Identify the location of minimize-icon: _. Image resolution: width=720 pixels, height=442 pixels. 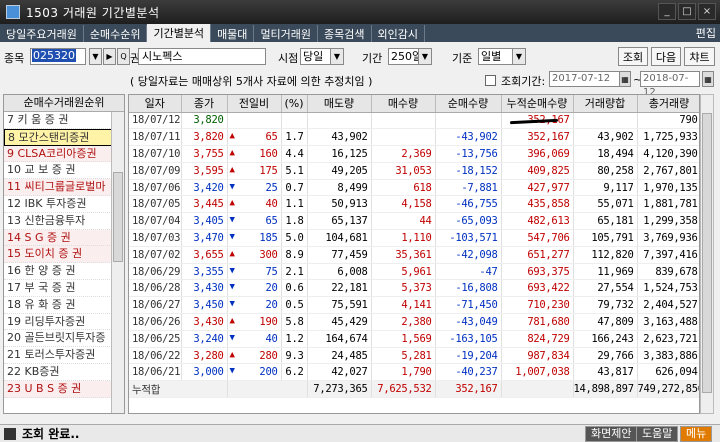
(667, 11).